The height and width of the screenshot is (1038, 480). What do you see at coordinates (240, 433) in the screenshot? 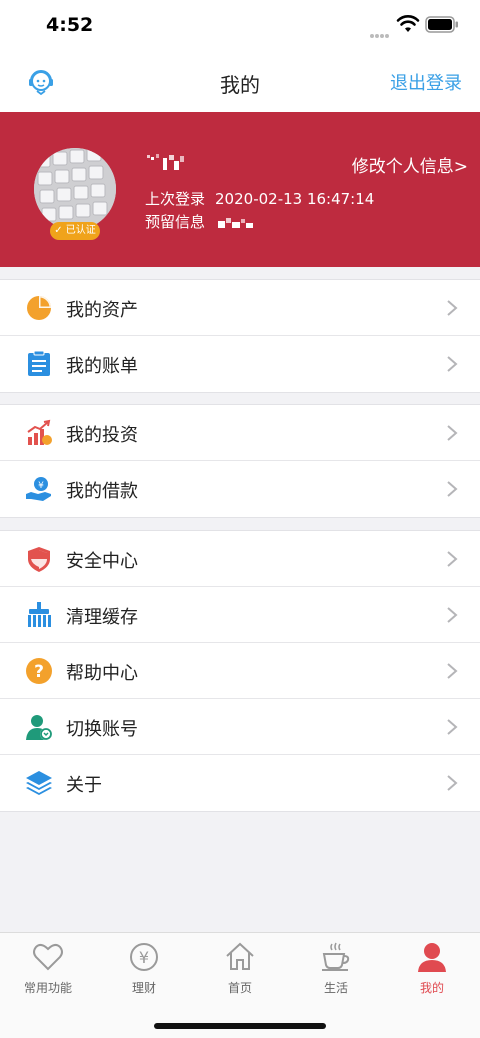
I see `menu-item-my-investments: 我的投资` at bounding box center [240, 433].